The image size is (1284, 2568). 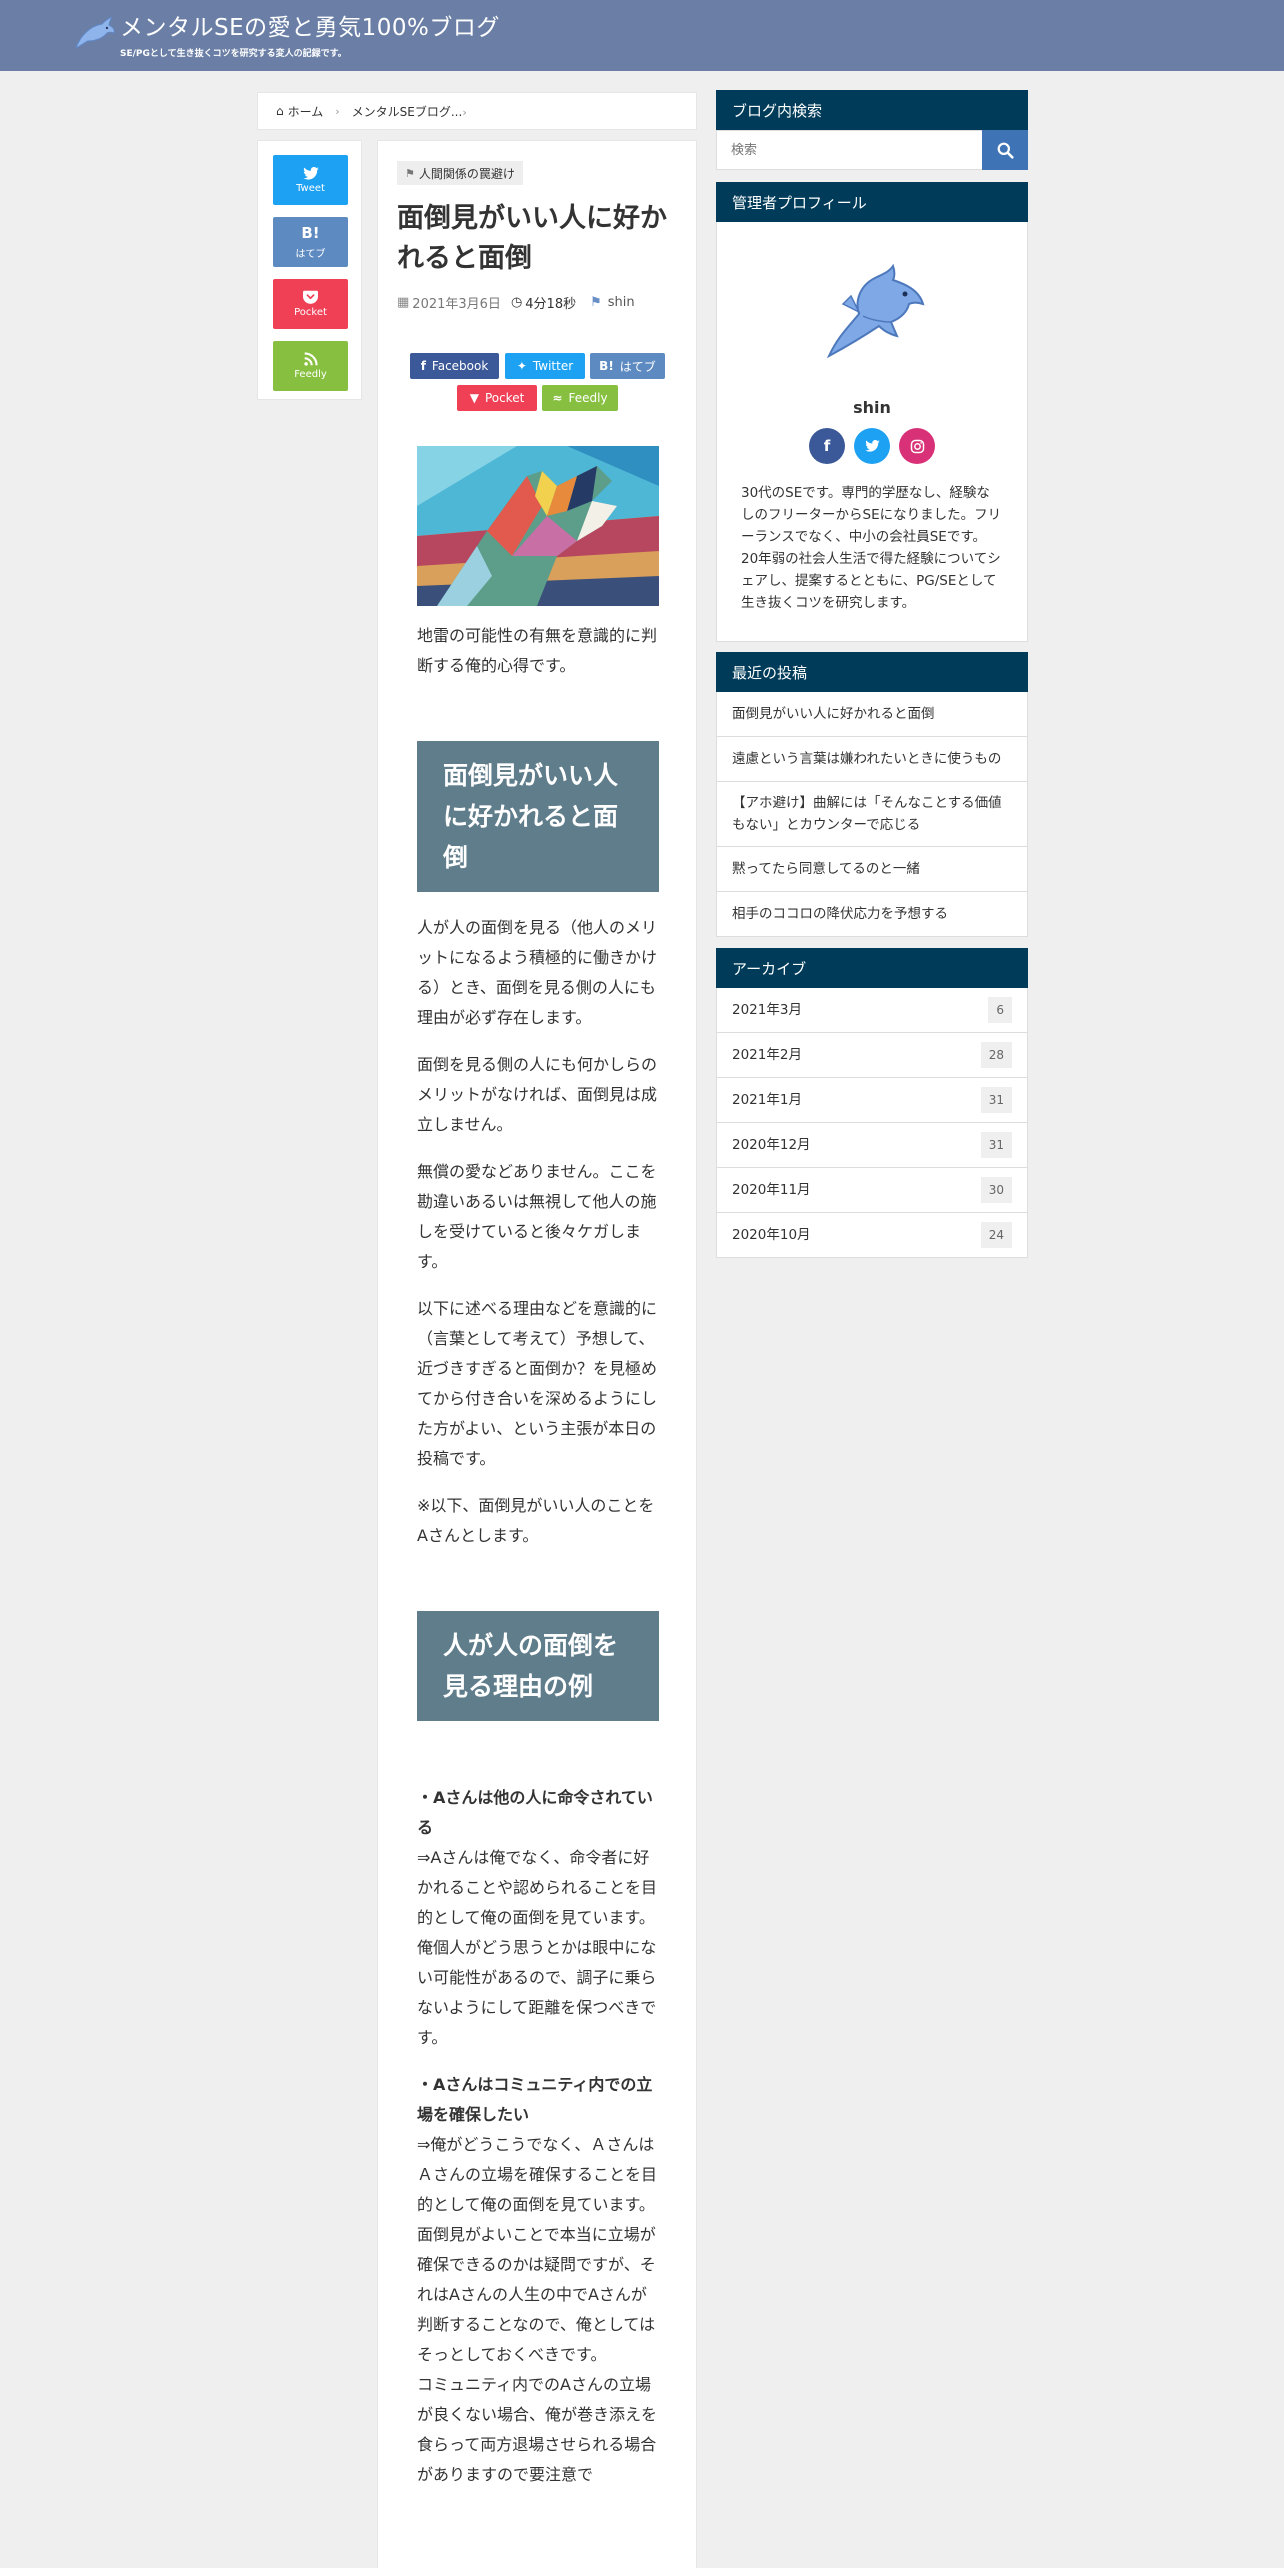 What do you see at coordinates (521, 366) in the screenshot?
I see `twitter-icon: ✦` at bounding box center [521, 366].